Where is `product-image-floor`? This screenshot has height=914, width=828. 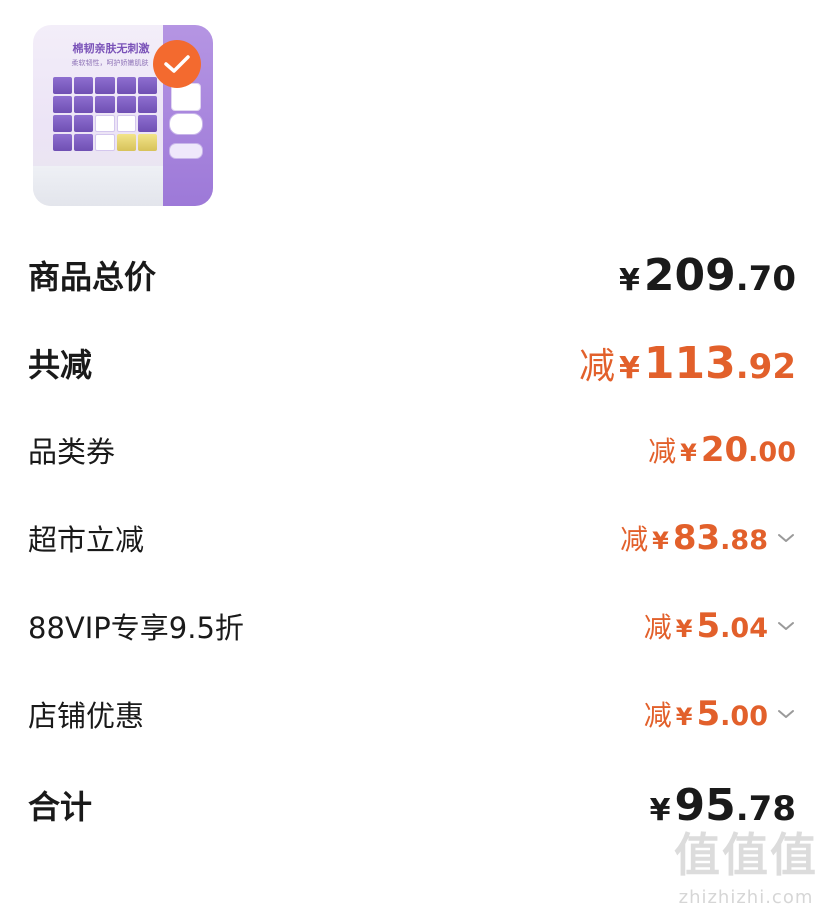
product-image-floor is located at coordinates (98, 186).